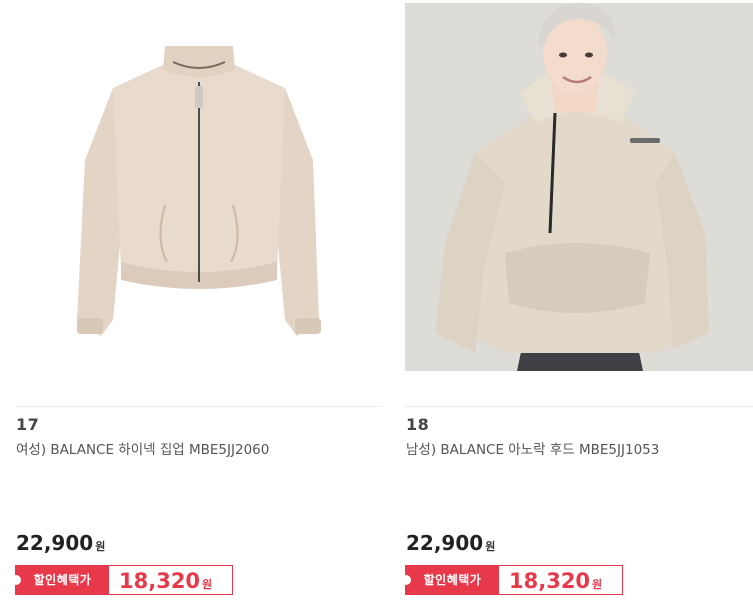 The height and width of the screenshot is (612, 753). I want to click on rank-number: 18, so click(418, 424).